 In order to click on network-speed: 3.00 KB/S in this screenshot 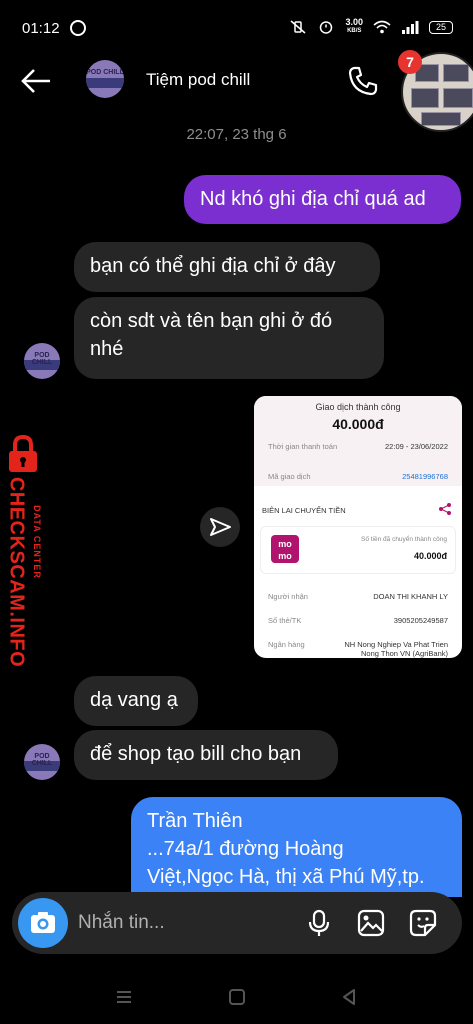, I will do `click(354, 27)`.